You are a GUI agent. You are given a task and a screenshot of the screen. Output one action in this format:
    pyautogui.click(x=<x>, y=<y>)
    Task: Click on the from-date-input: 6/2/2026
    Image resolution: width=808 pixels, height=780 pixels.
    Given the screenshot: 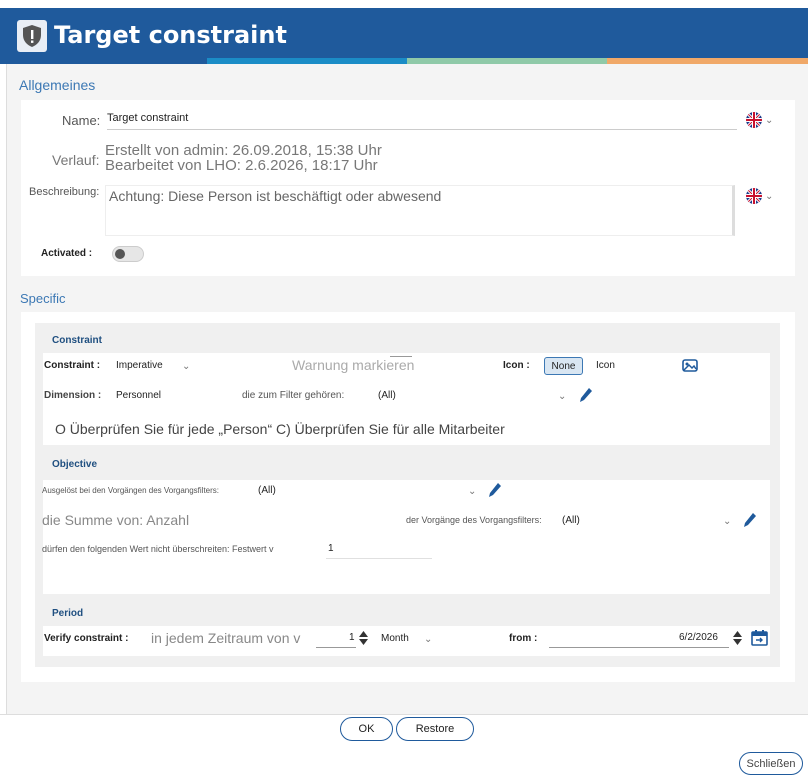 What is the action you would take?
    pyautogui.click(x=698, y=637)
    